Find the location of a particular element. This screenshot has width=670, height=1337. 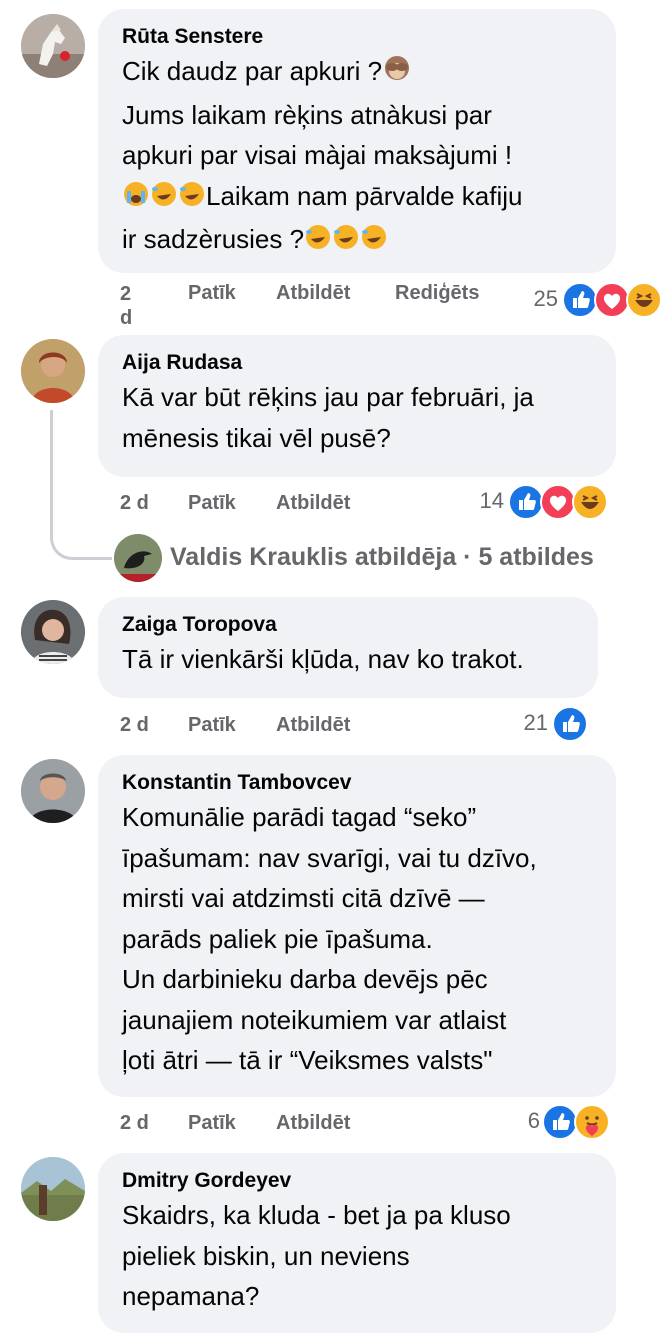

comment-text-line: nepamana? is located at coordinates (191, 1296).